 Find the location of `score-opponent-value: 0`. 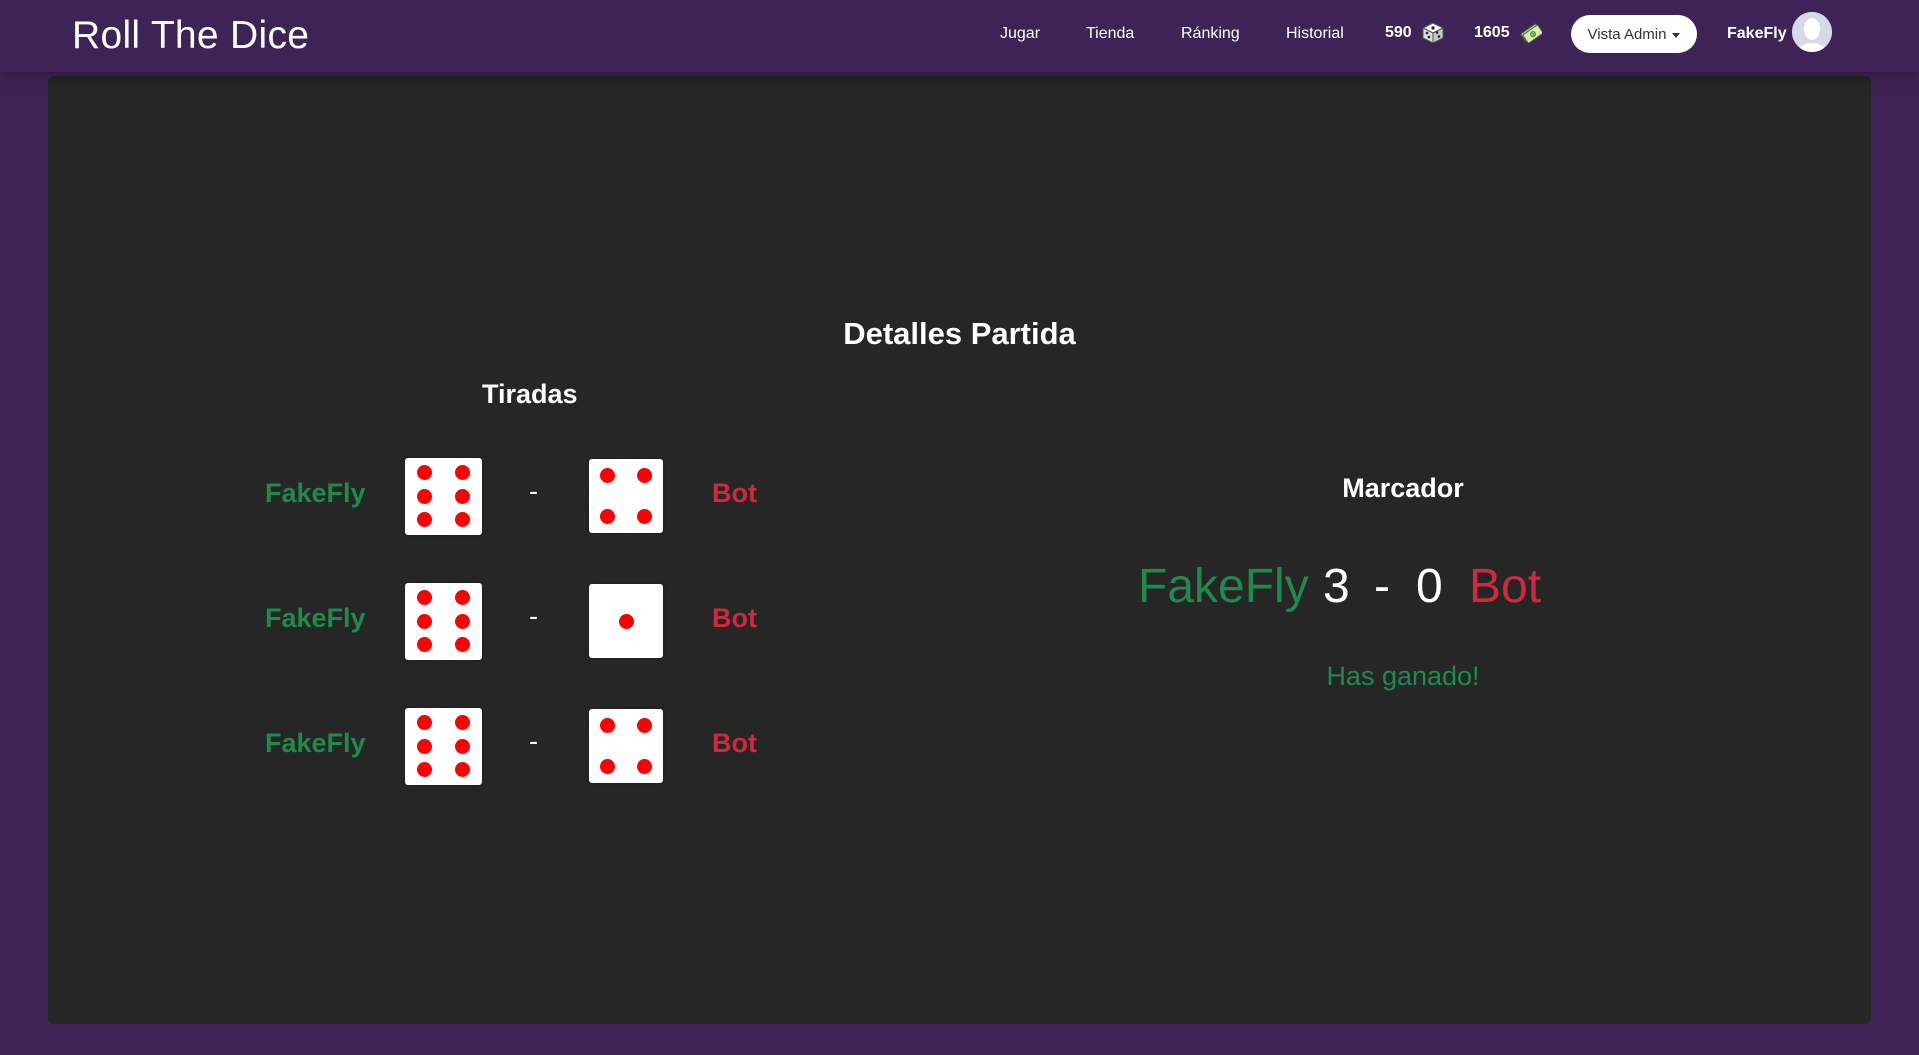

score-opponent-value: 0 is located at coordinates (1429, 586).